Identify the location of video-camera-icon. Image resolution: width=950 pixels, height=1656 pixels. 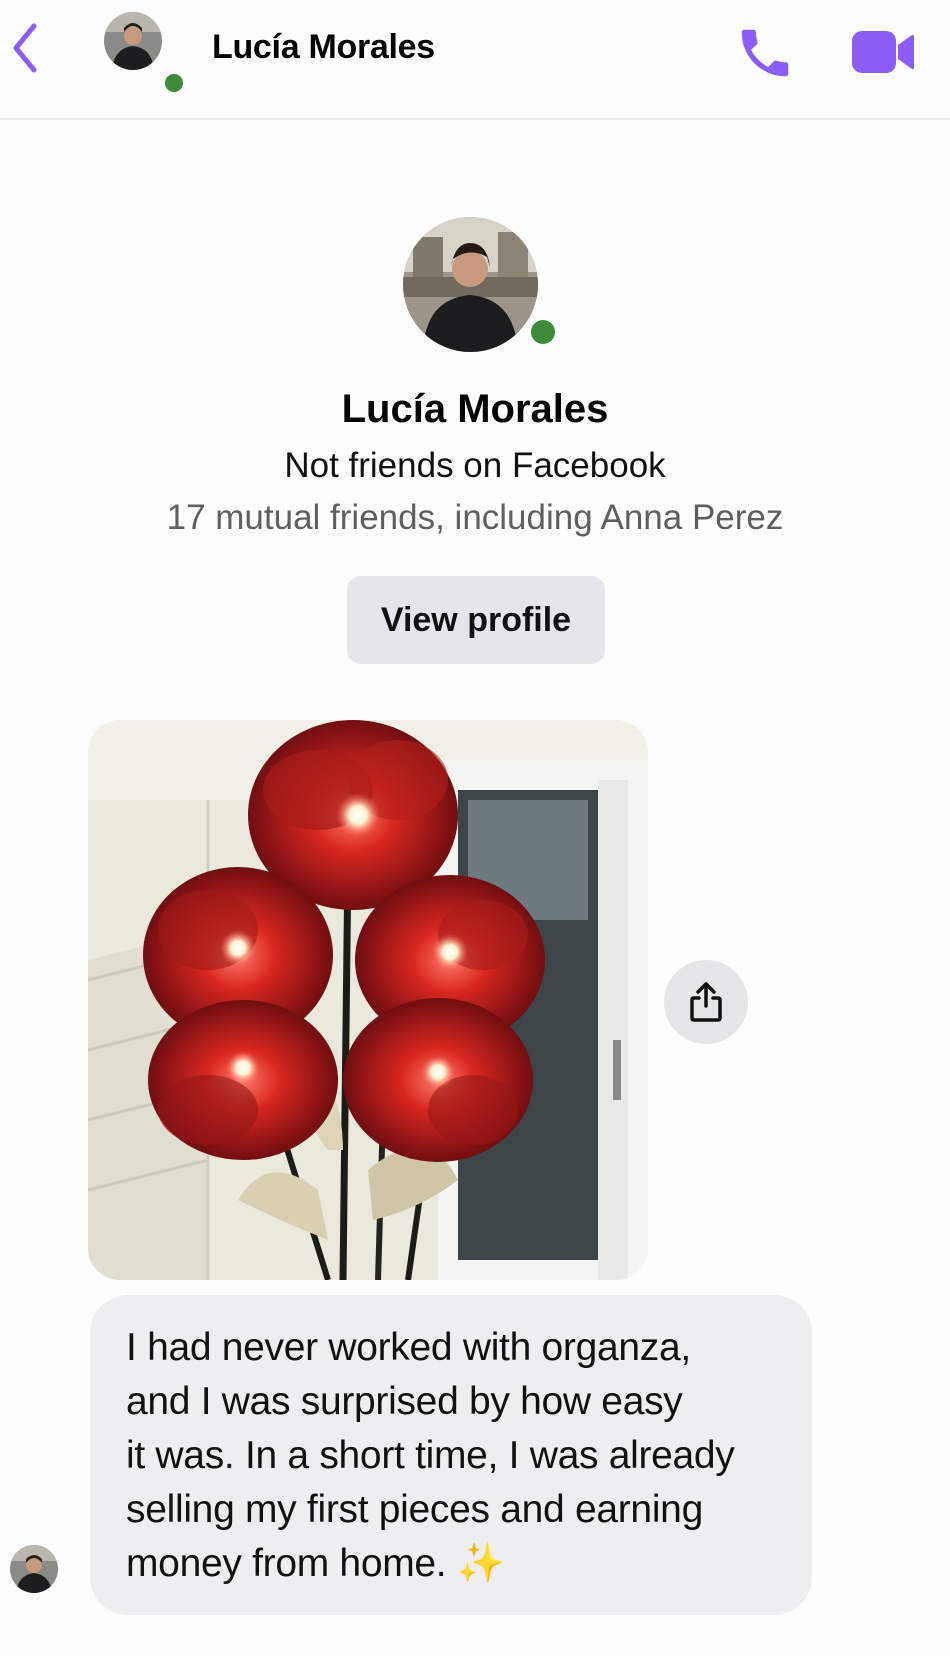
(882, 52).